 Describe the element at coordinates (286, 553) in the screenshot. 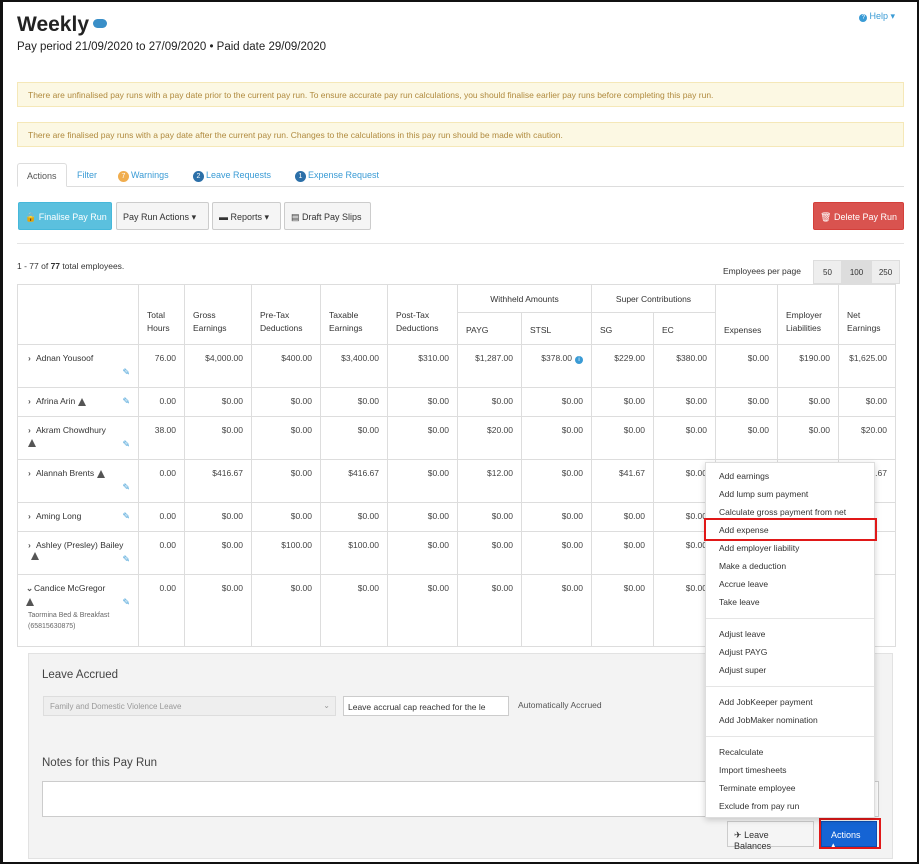

I see `cell-pretax: $100.00` at that location.